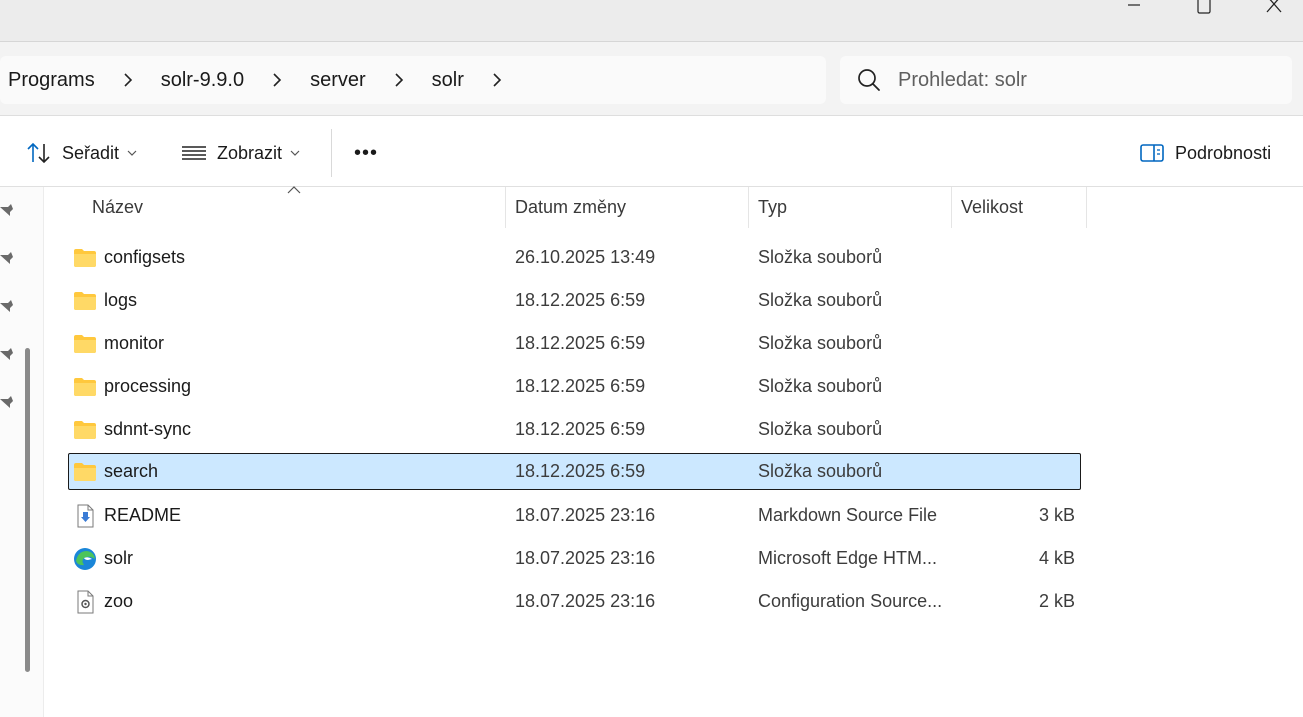  I want to click on sort-button: Seřadit, so click(81, 153).